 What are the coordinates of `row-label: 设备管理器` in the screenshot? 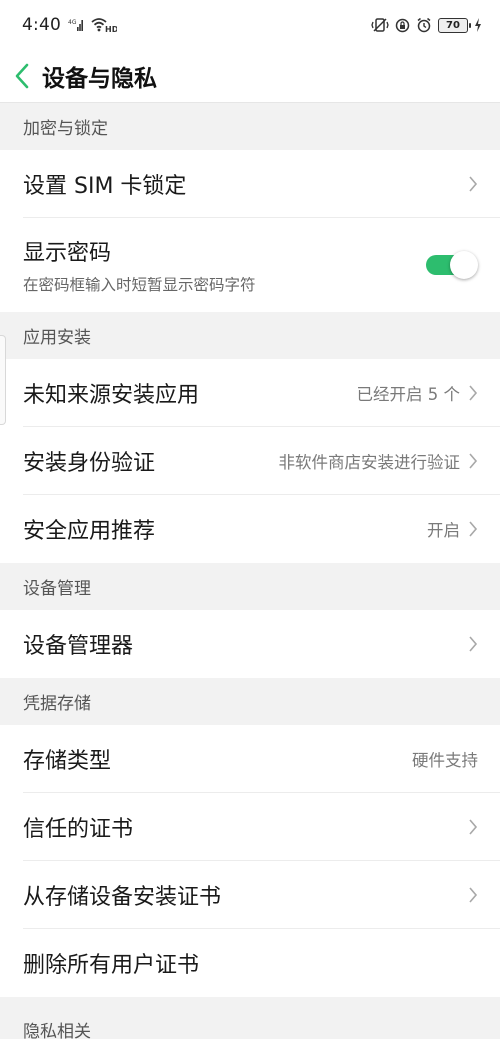 It's located at (78, 646).